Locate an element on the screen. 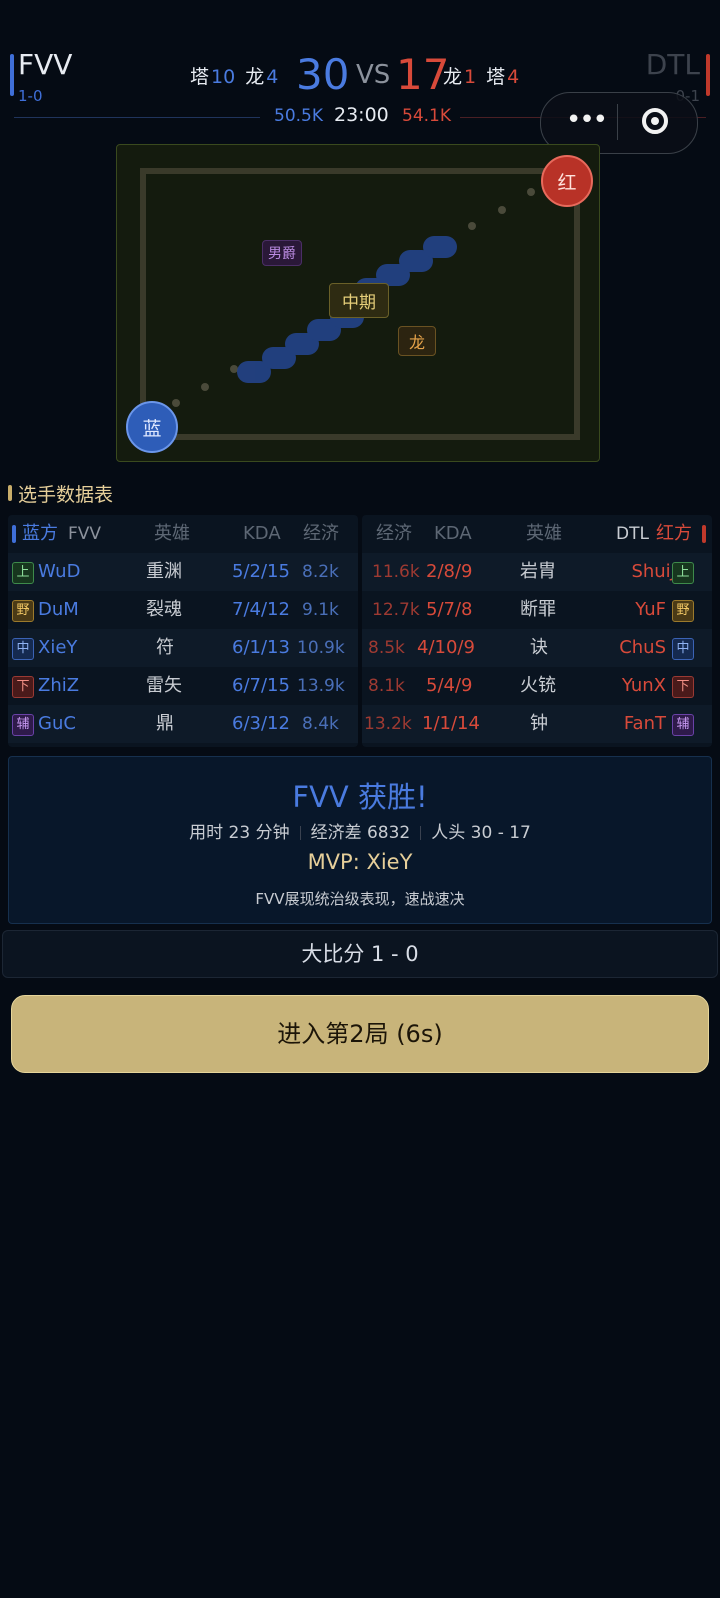 Image resolution: width=720 pixels, height=1598 pixels. next-game-button: 进入第2局 (6s) is located at coordinates (360, 1034).